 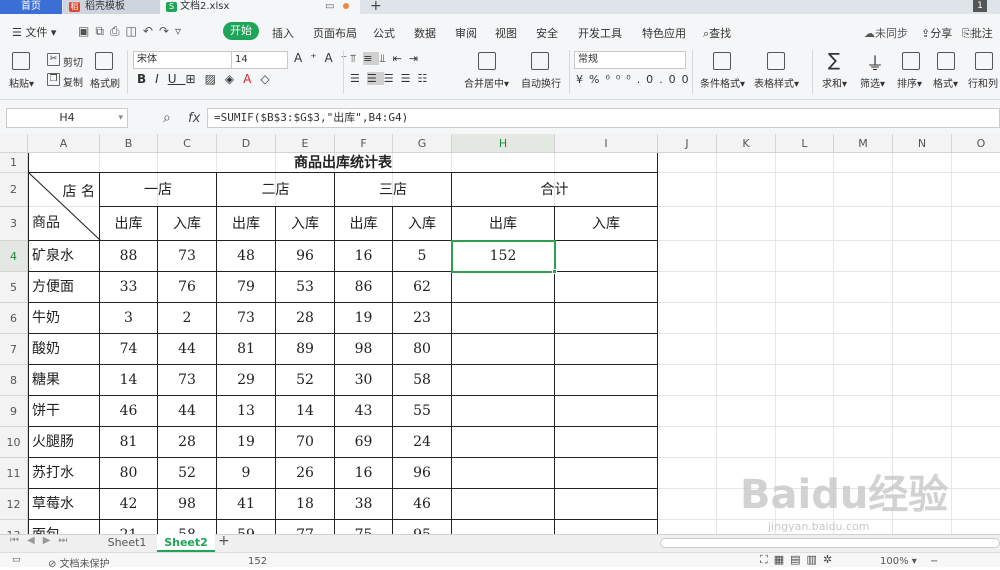 I want to click on value-cell: 98, so click(x=364, y=349).